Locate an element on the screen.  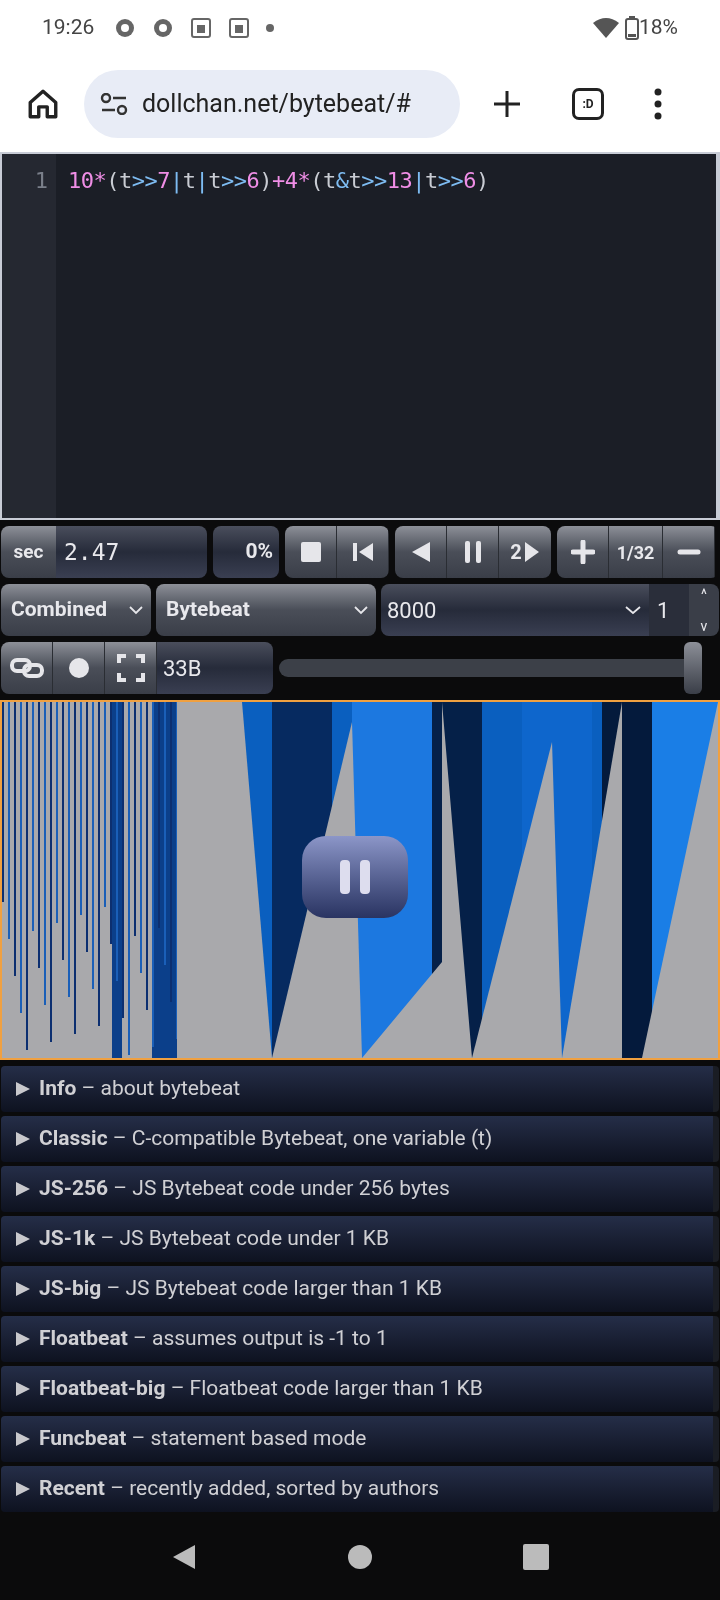
link-icon is located at coordinates (26, 668).